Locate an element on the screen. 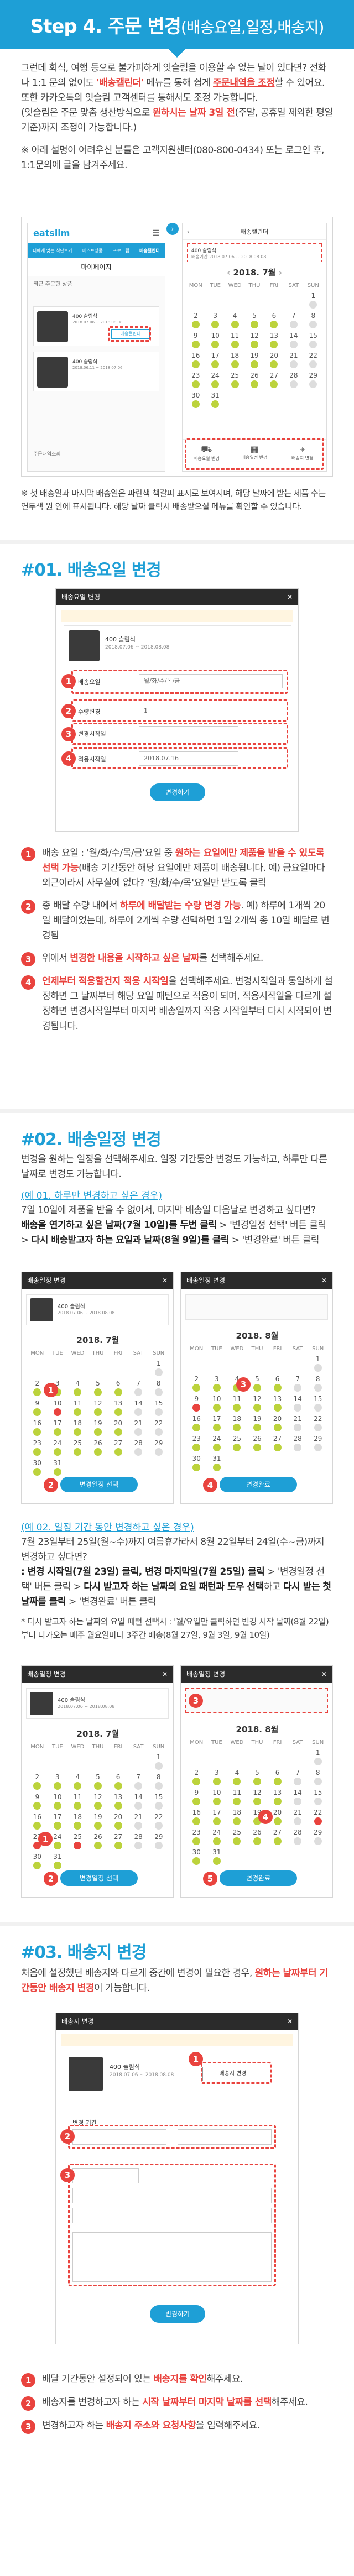 This screenshot has height=2576, width=354. nav-item: 베스트상품 is located at coordinates (92, 251).